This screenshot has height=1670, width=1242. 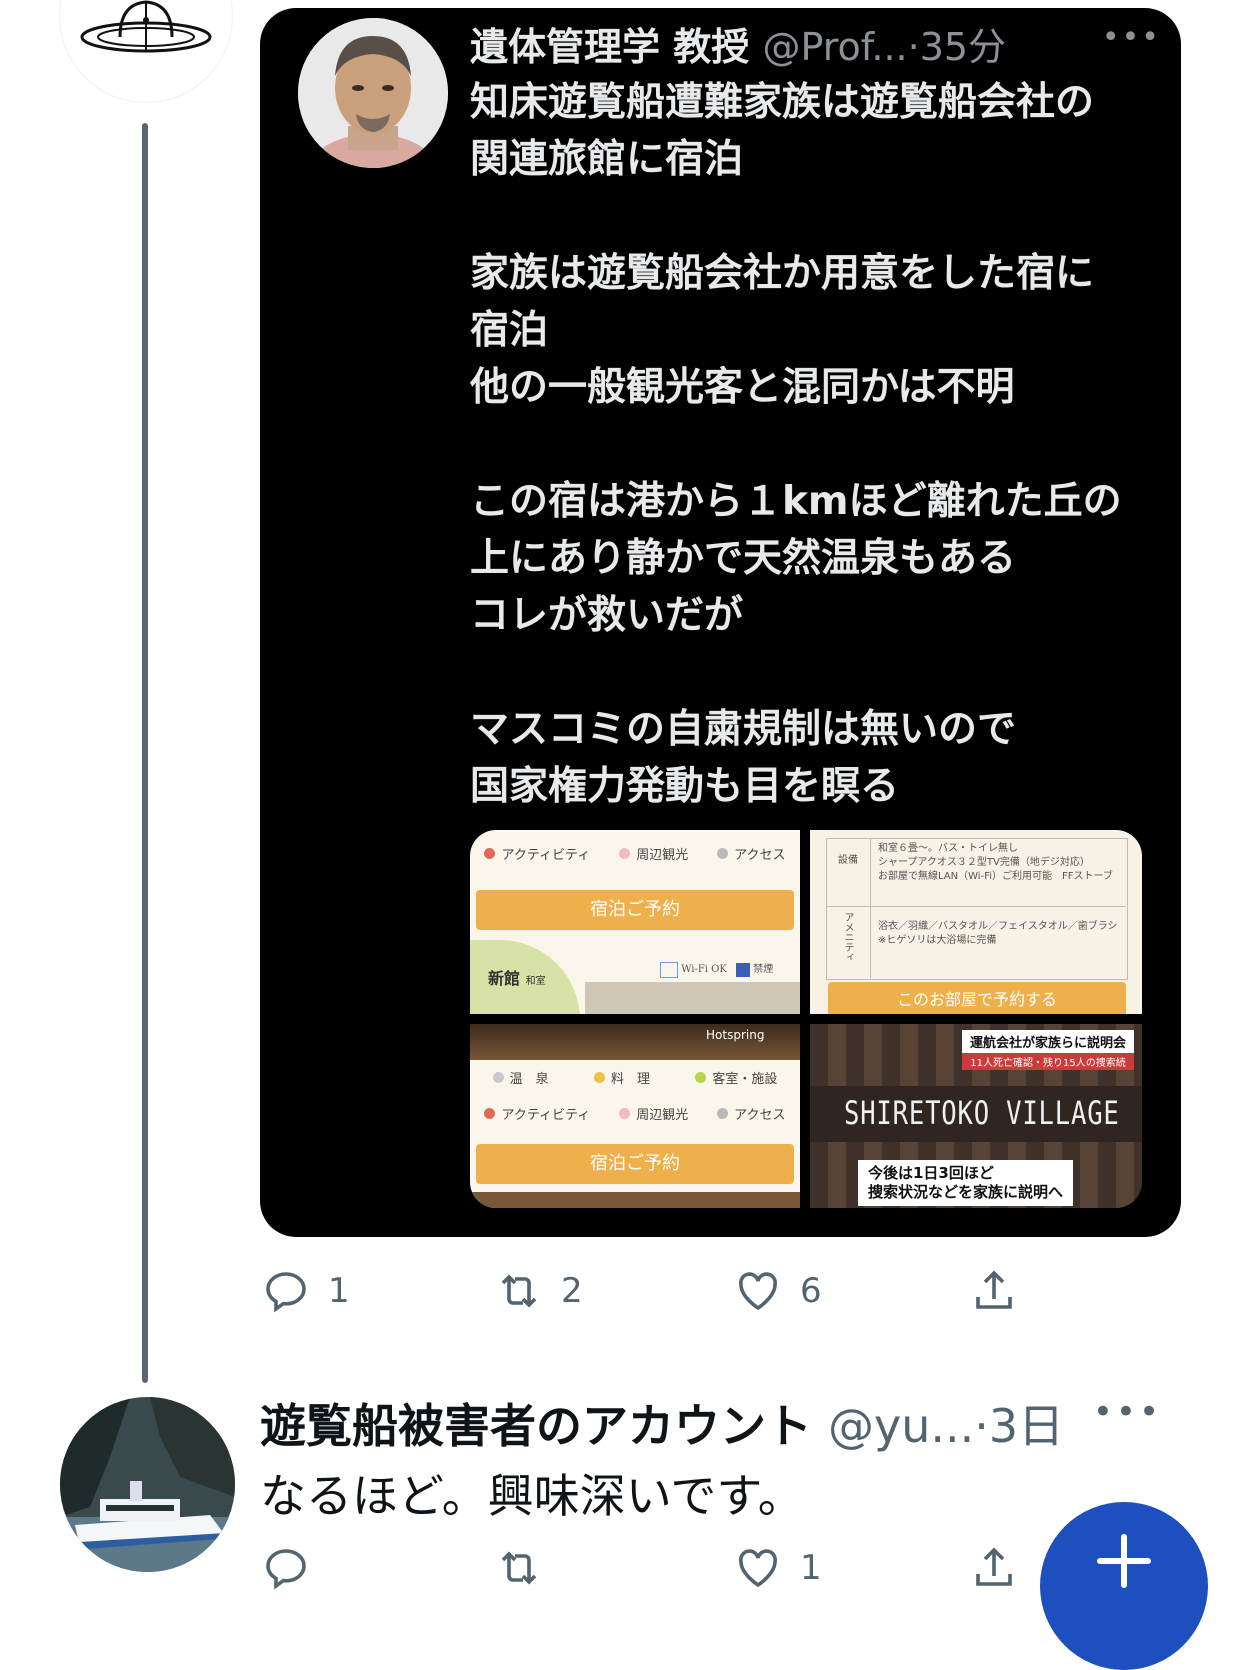 I want to click on like-button: 6, so click(x=778, y=1291).